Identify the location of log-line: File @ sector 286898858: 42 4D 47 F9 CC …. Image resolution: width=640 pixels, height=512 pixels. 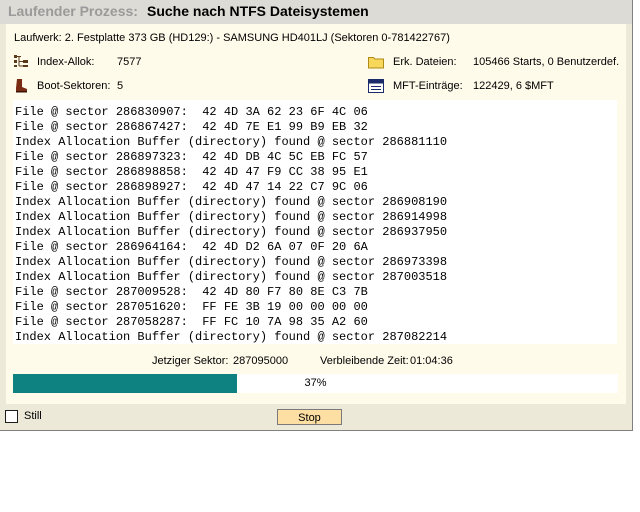
(191, 172).